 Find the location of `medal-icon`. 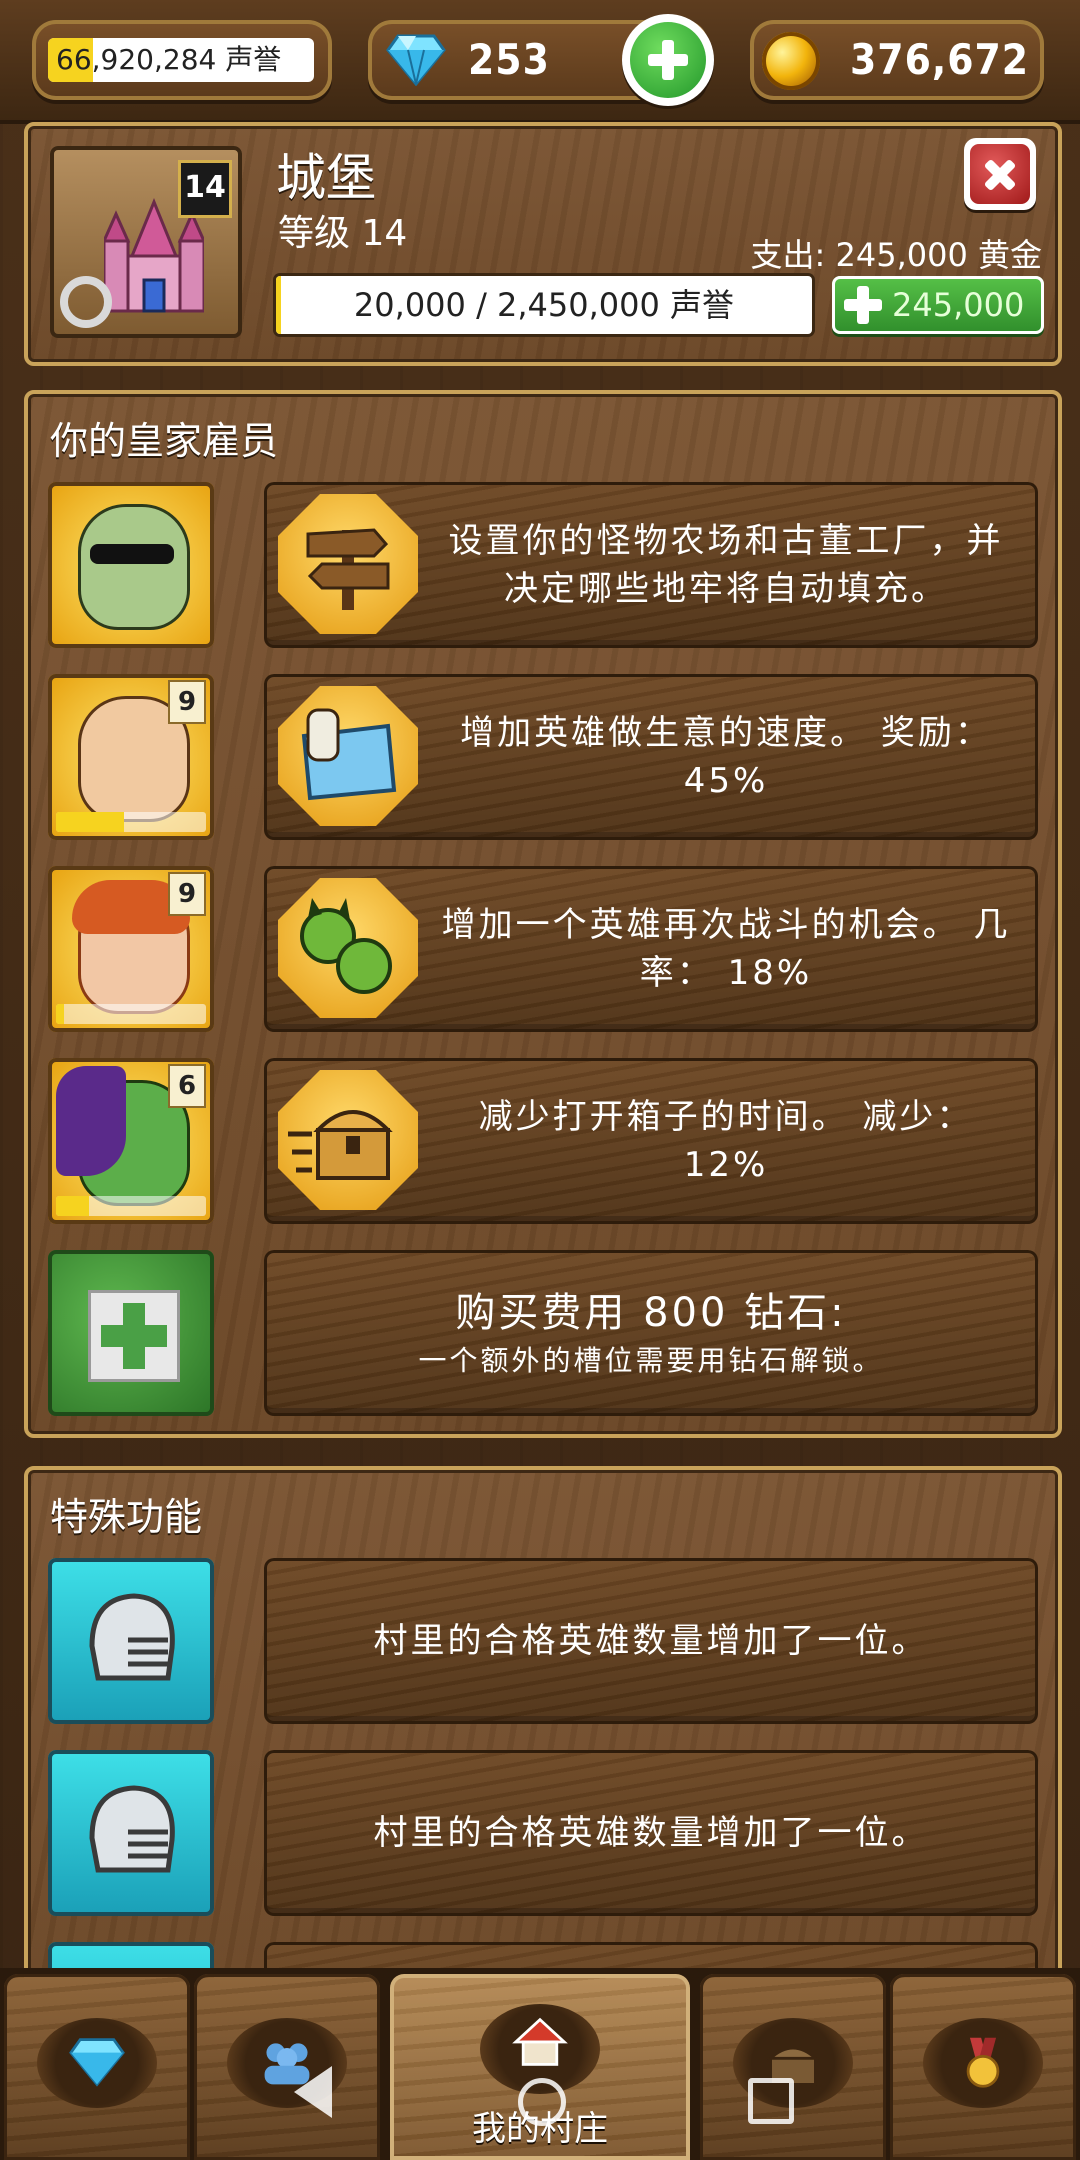

medal-icon is located at coordinates (983, 2062).